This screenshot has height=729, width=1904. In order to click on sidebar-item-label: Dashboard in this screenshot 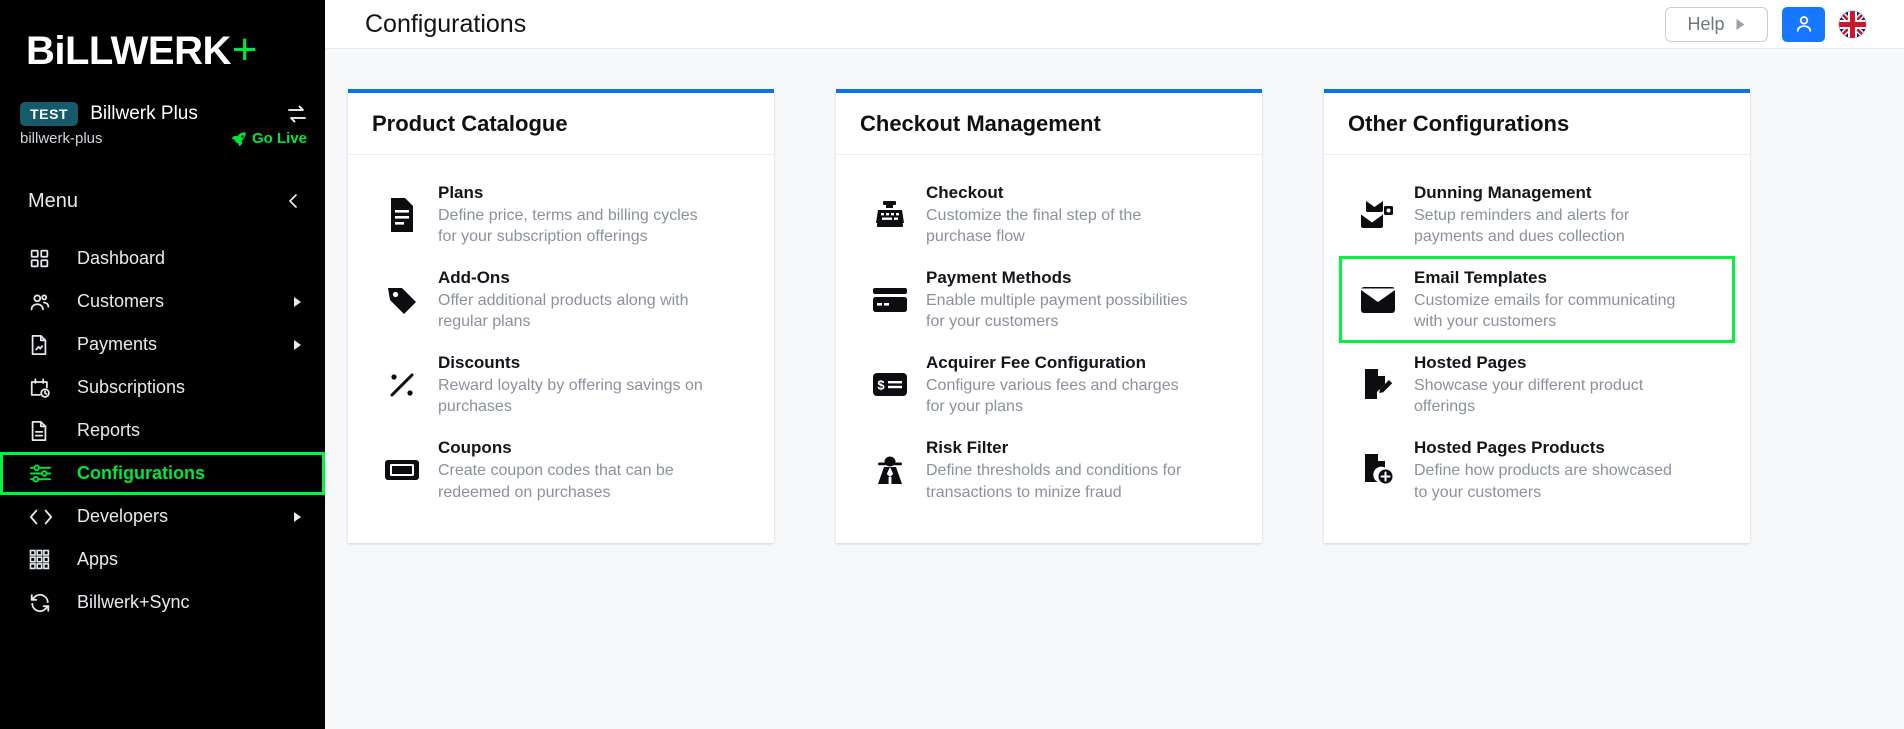, I will do `click(121, 258)`.